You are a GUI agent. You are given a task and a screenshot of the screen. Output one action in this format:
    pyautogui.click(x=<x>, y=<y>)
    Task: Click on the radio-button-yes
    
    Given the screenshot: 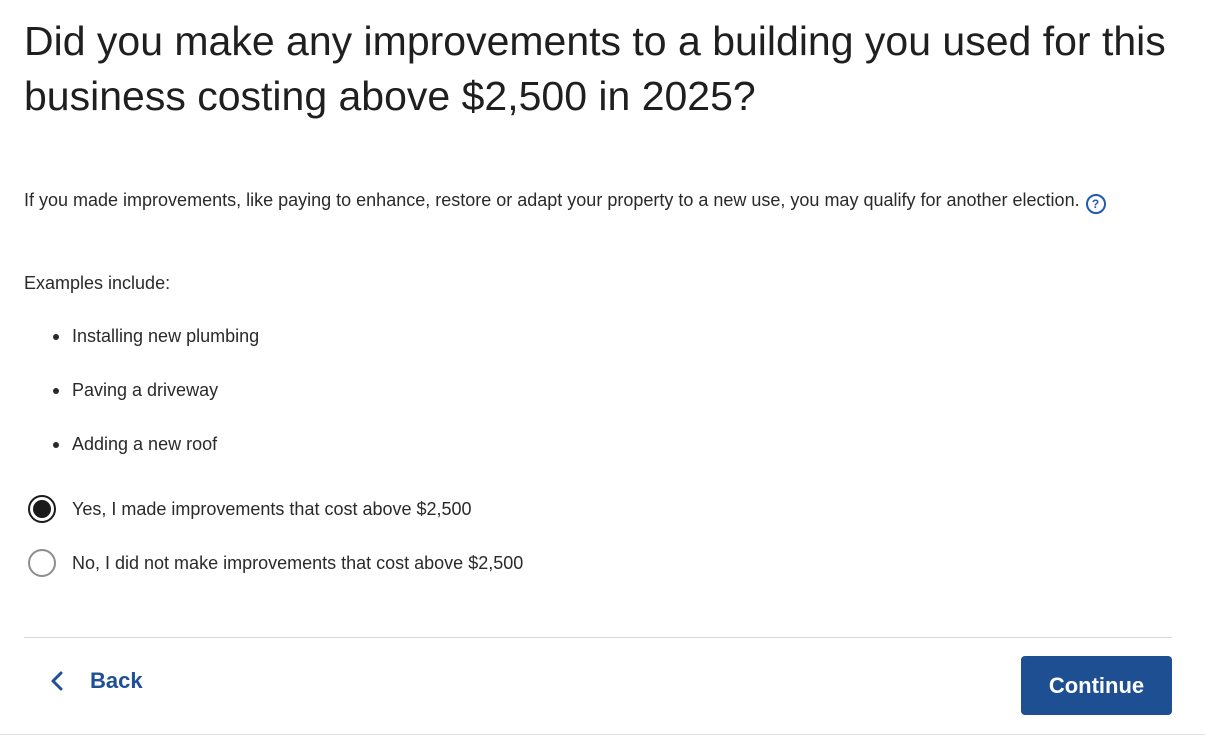 What is the action you would take?
    pyautogui.click(x=42, y=509)
    